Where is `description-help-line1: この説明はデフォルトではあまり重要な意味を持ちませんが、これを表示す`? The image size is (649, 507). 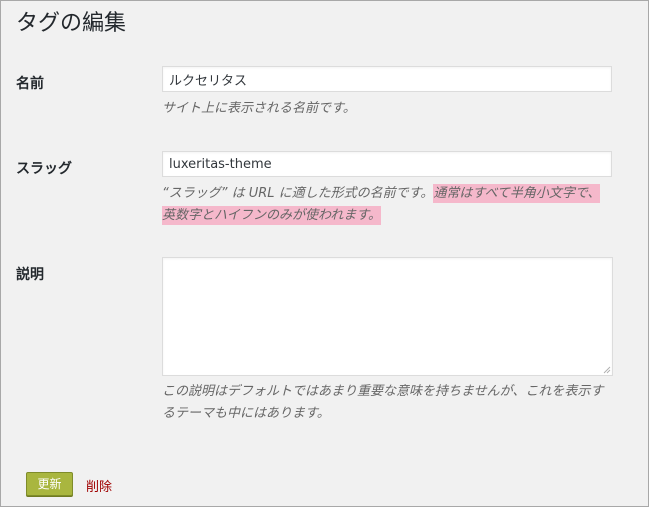 description-help-line1: この説明はデフォルトではあまり重要な意味を持ちませんが、これを表示す is located at coordinates (383, 391).